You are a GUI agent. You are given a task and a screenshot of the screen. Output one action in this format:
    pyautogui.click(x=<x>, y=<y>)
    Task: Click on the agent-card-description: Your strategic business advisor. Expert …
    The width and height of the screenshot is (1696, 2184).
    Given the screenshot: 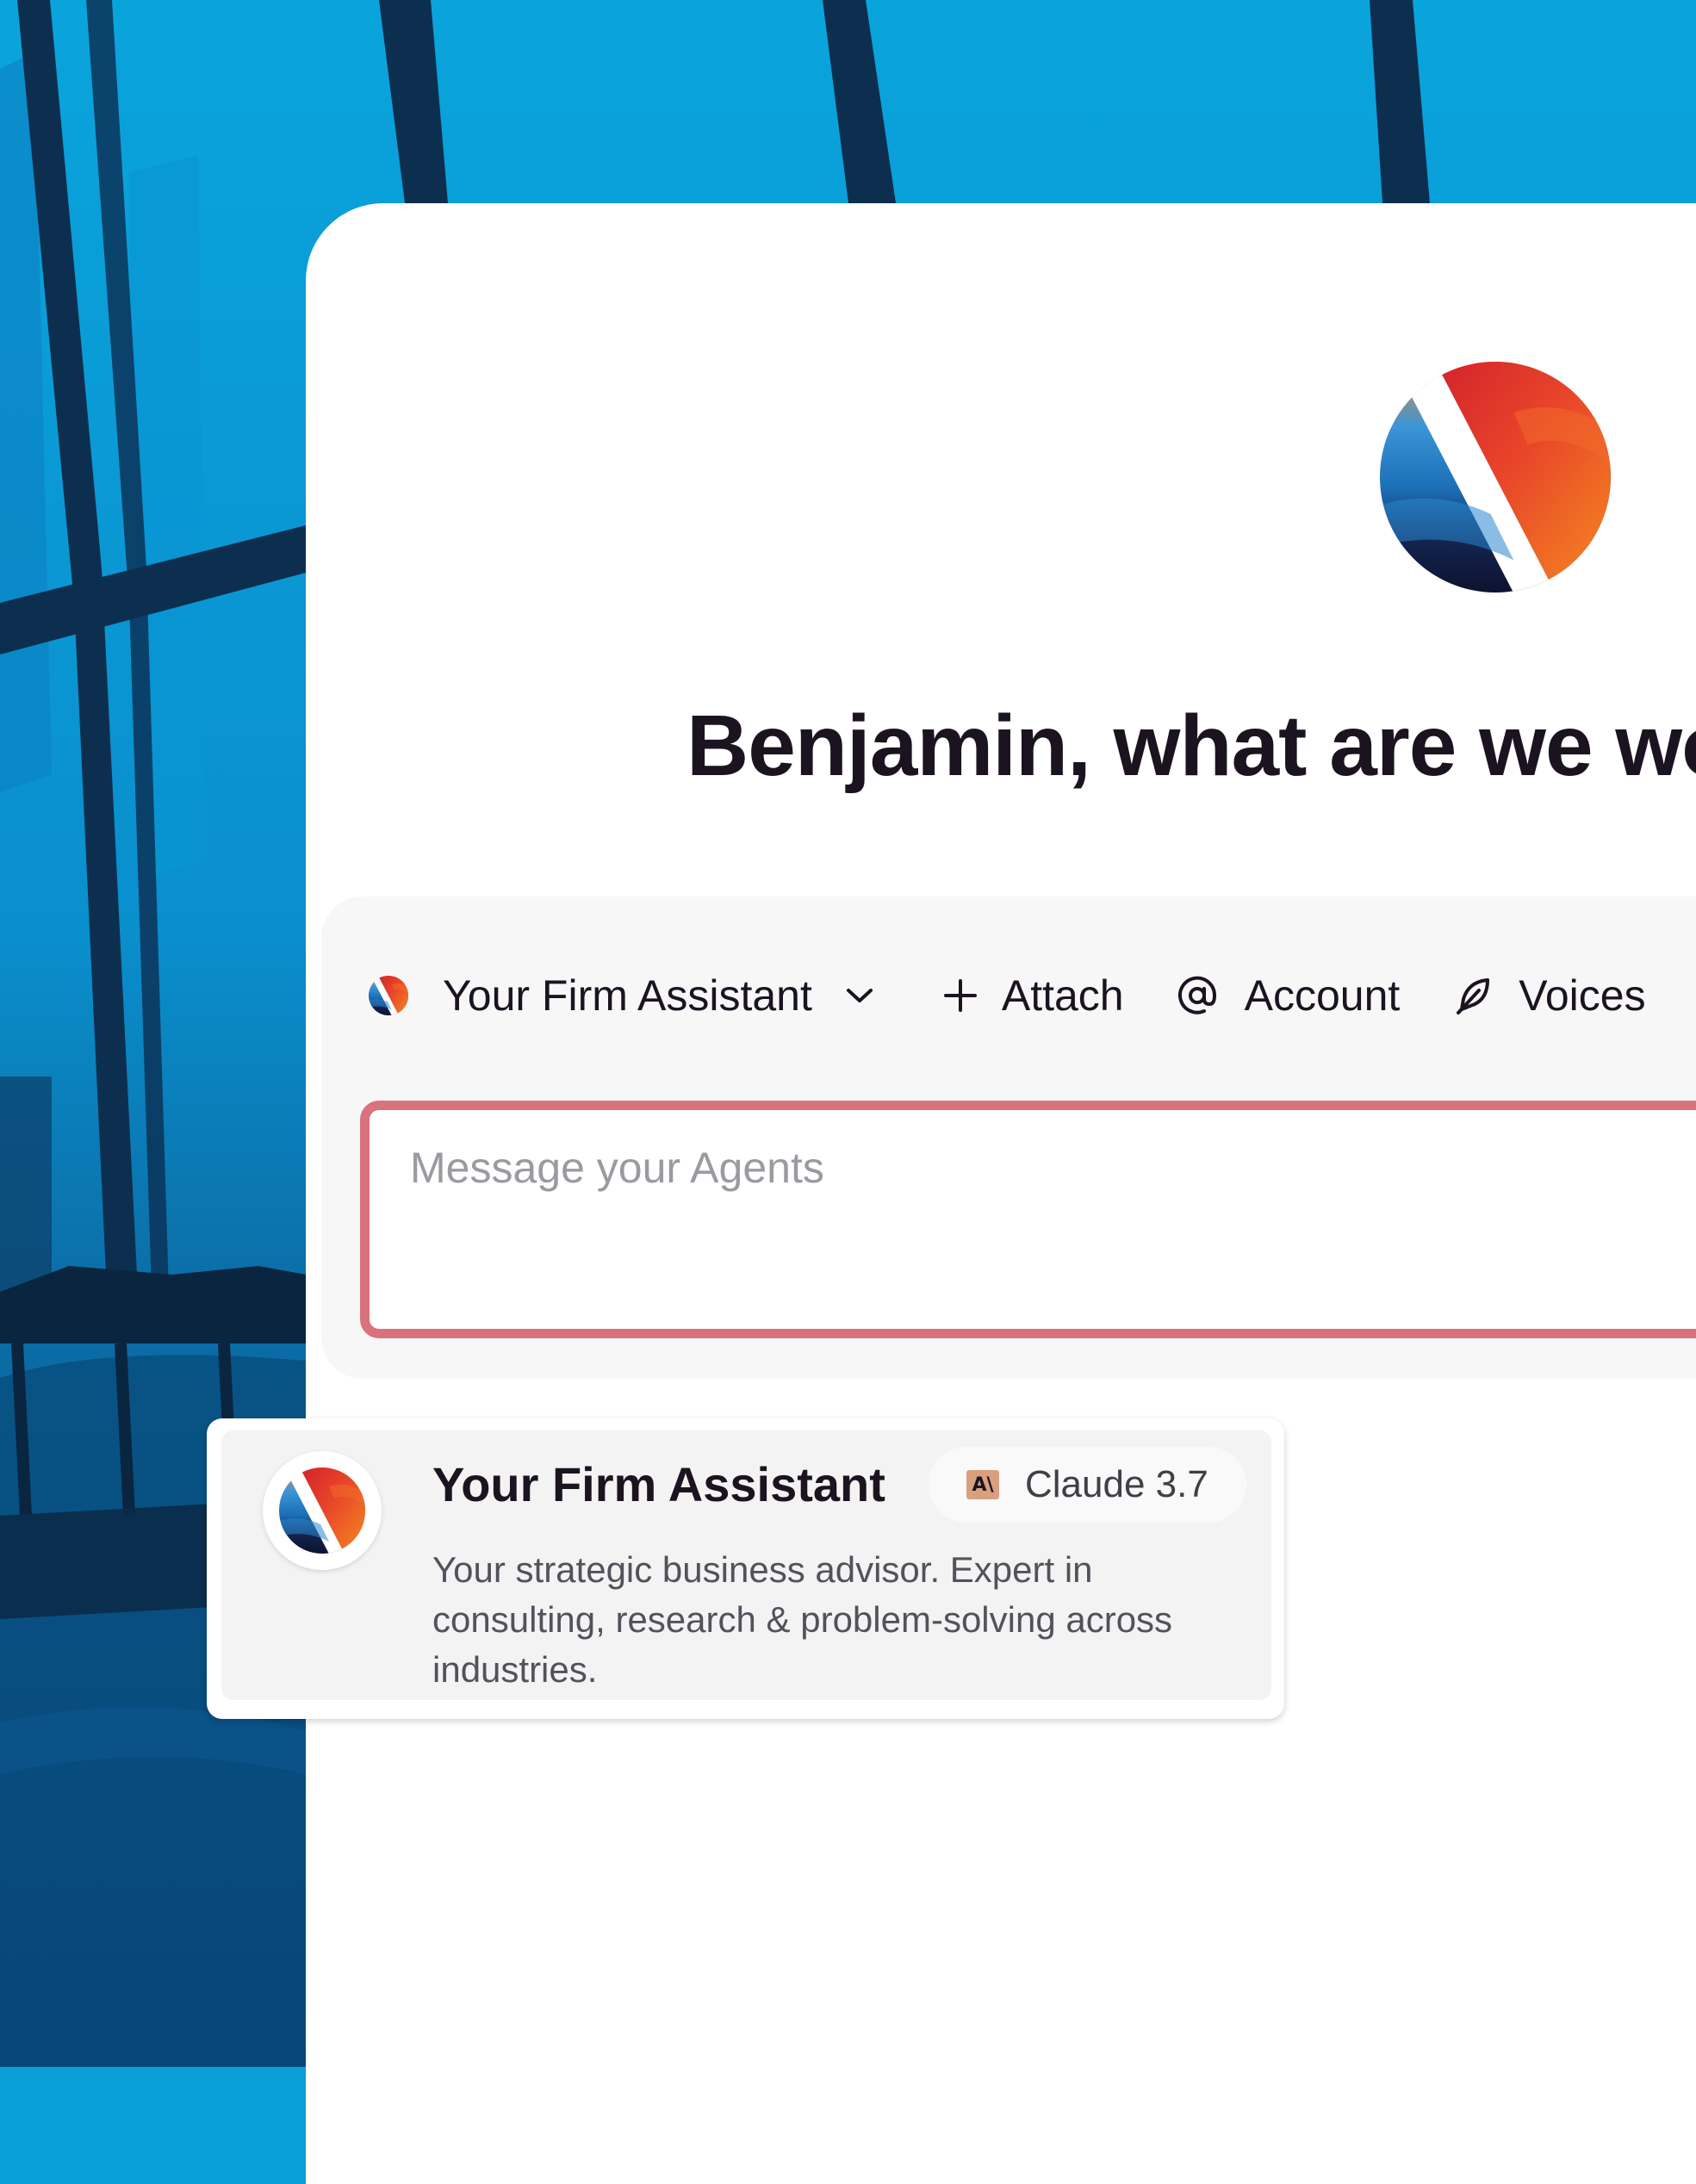 What is the action you would take?
    pyautogui.click(x=802, y=1620)
    